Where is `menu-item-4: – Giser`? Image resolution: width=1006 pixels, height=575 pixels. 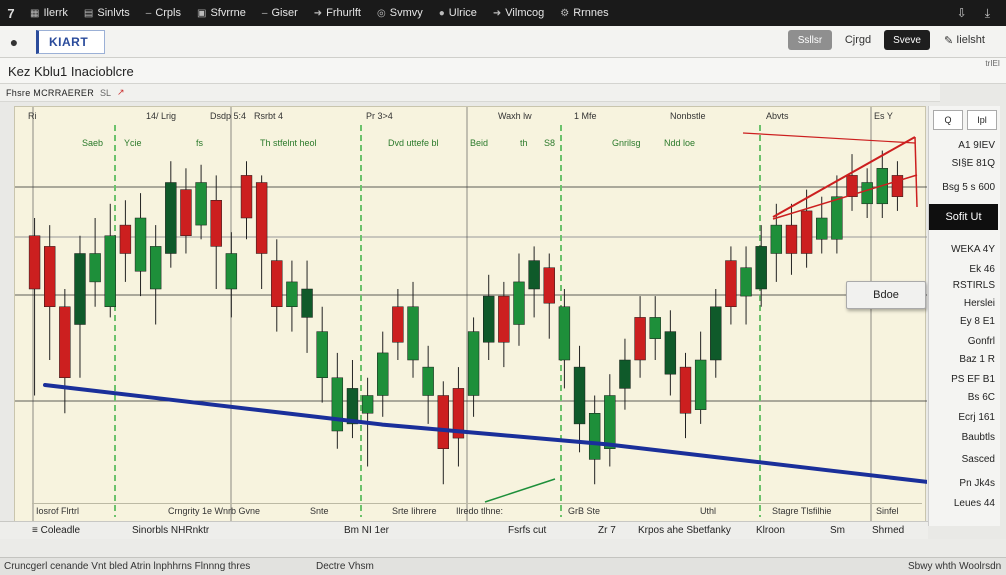 menu-item-4: – Giser is located at coordinates (280, 13).